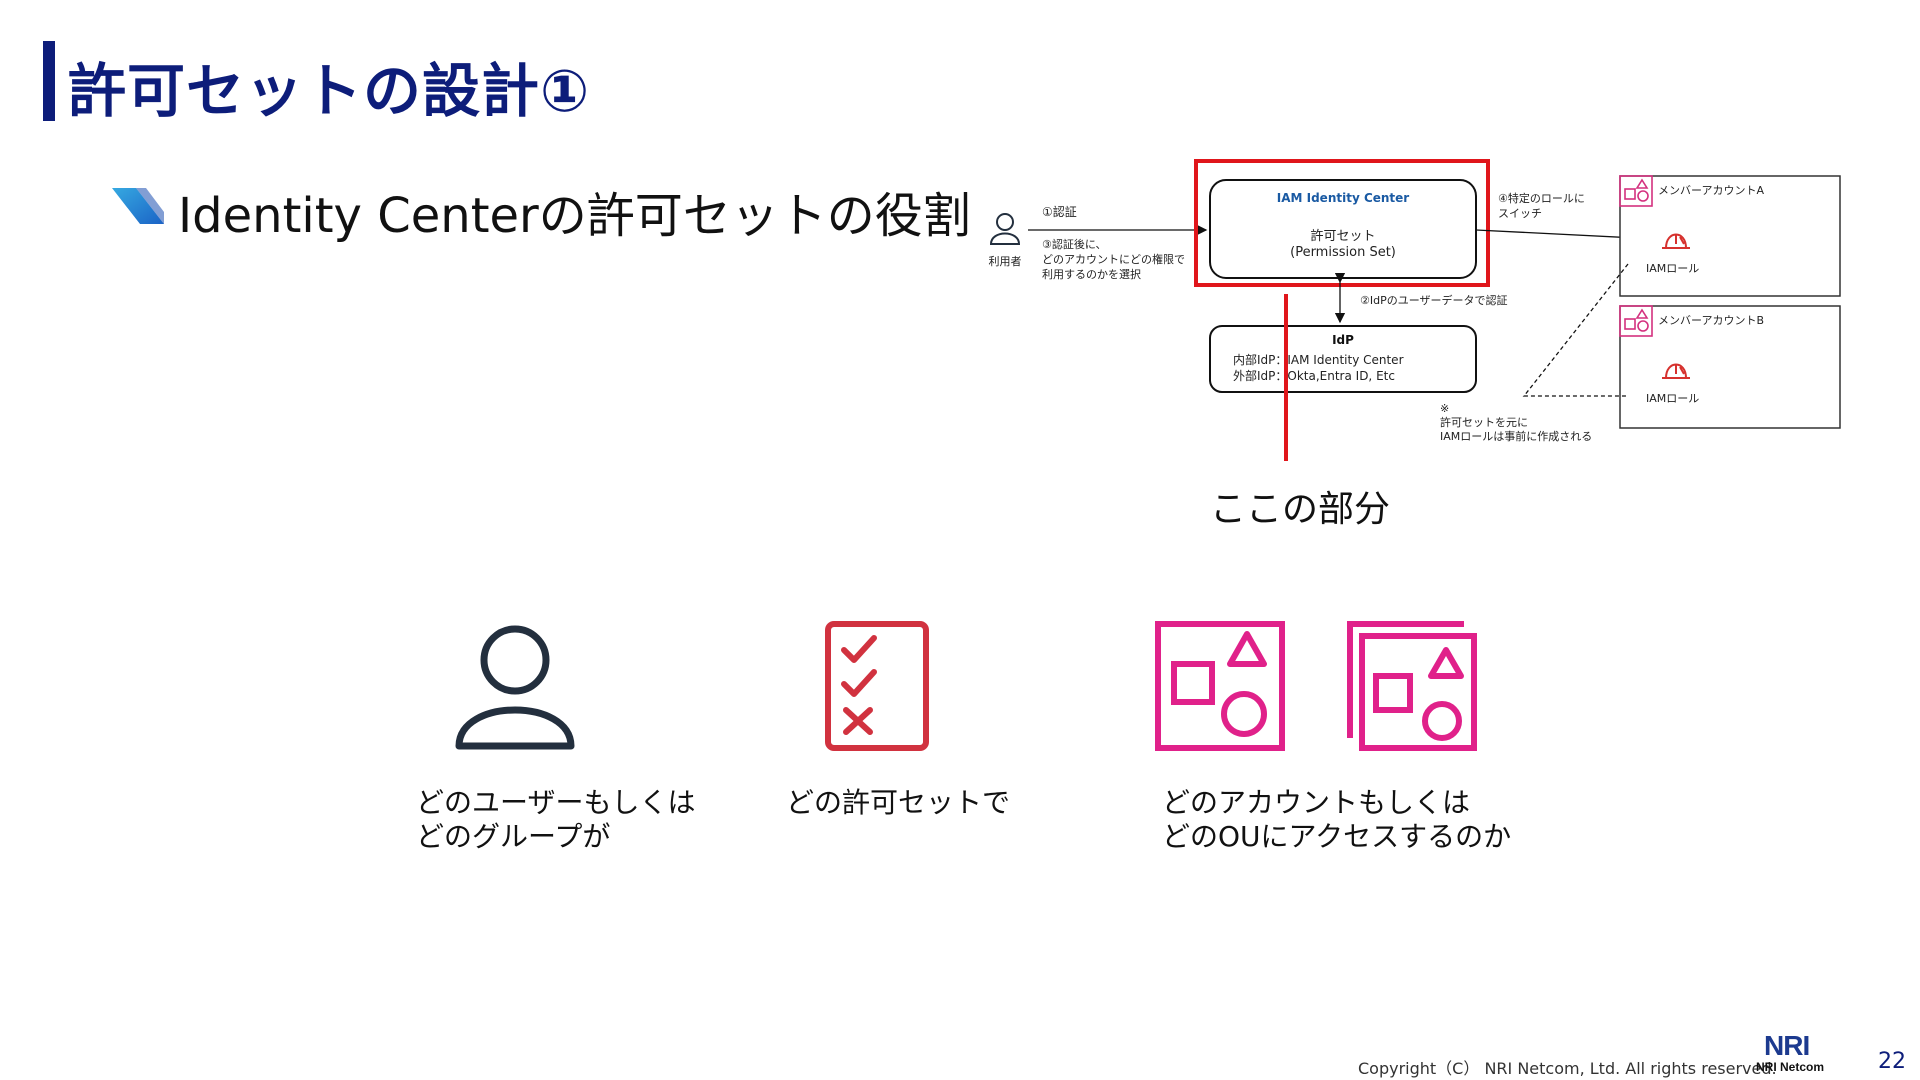  What do you see at coordinates (1005, 261) in the screenshot?
I see `user-label: 利用者` at bounding box center [1005, 261].